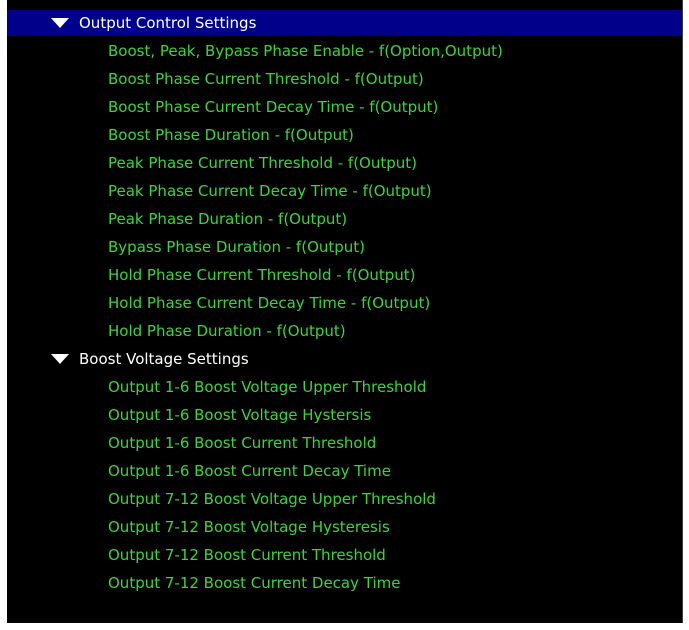 The image size is (689, 630). Describe the element at coordinates (247, 555) in the screenshot. I see `tree-item-label: Output 7-12 Boost Current Threshold` at that location.